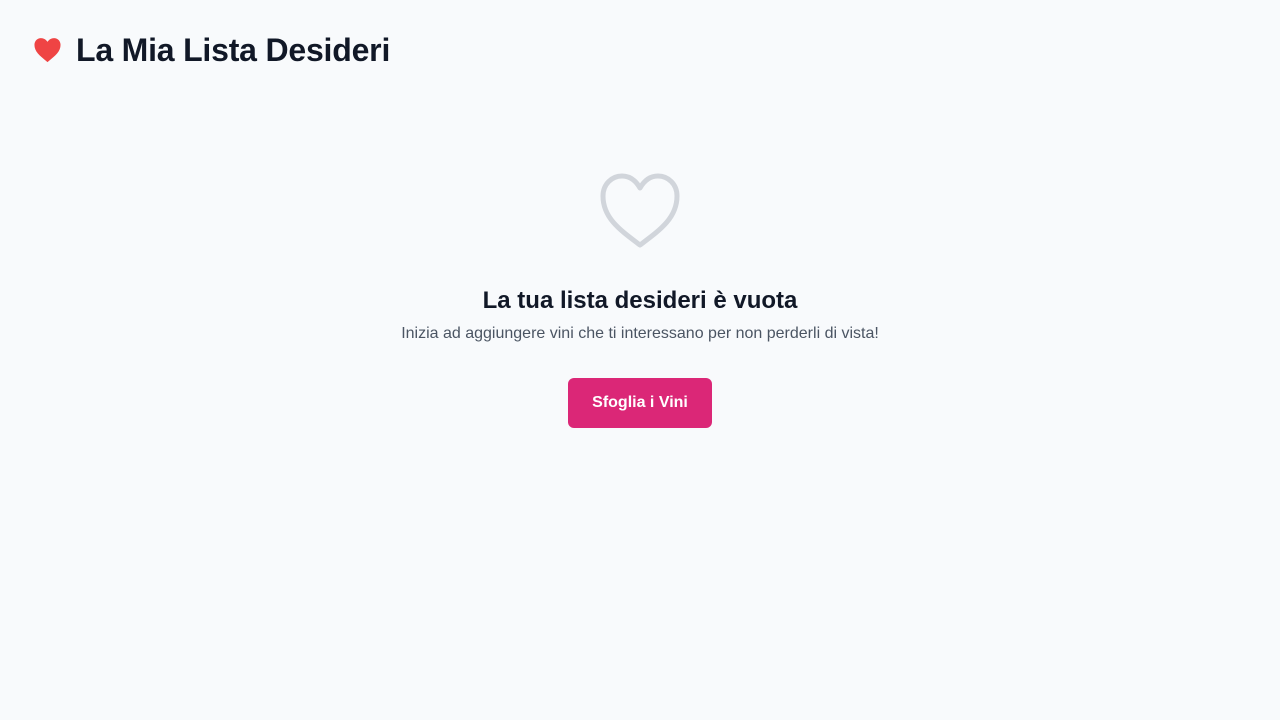 This screenshot has height=720, width=1280. I want to click on page-title: La Mia Lista Desideri, so click(233, 50).